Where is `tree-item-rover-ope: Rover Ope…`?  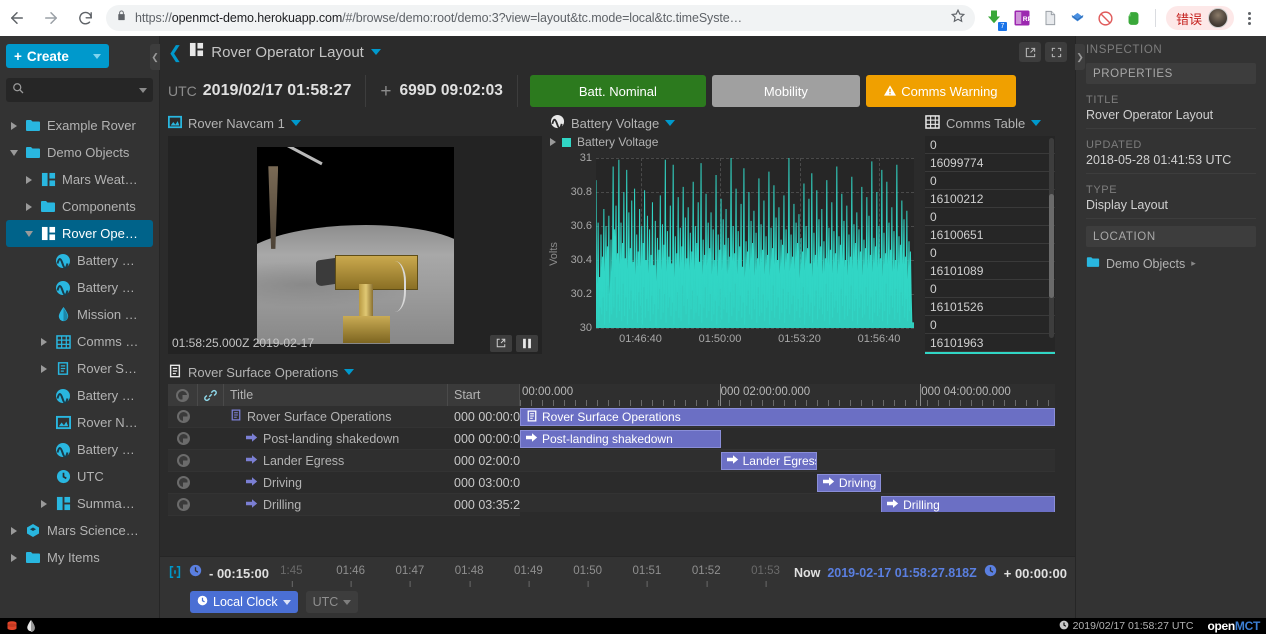 tree-item-rover-ope: Rover Ope… is located at coordinates (79, 233).